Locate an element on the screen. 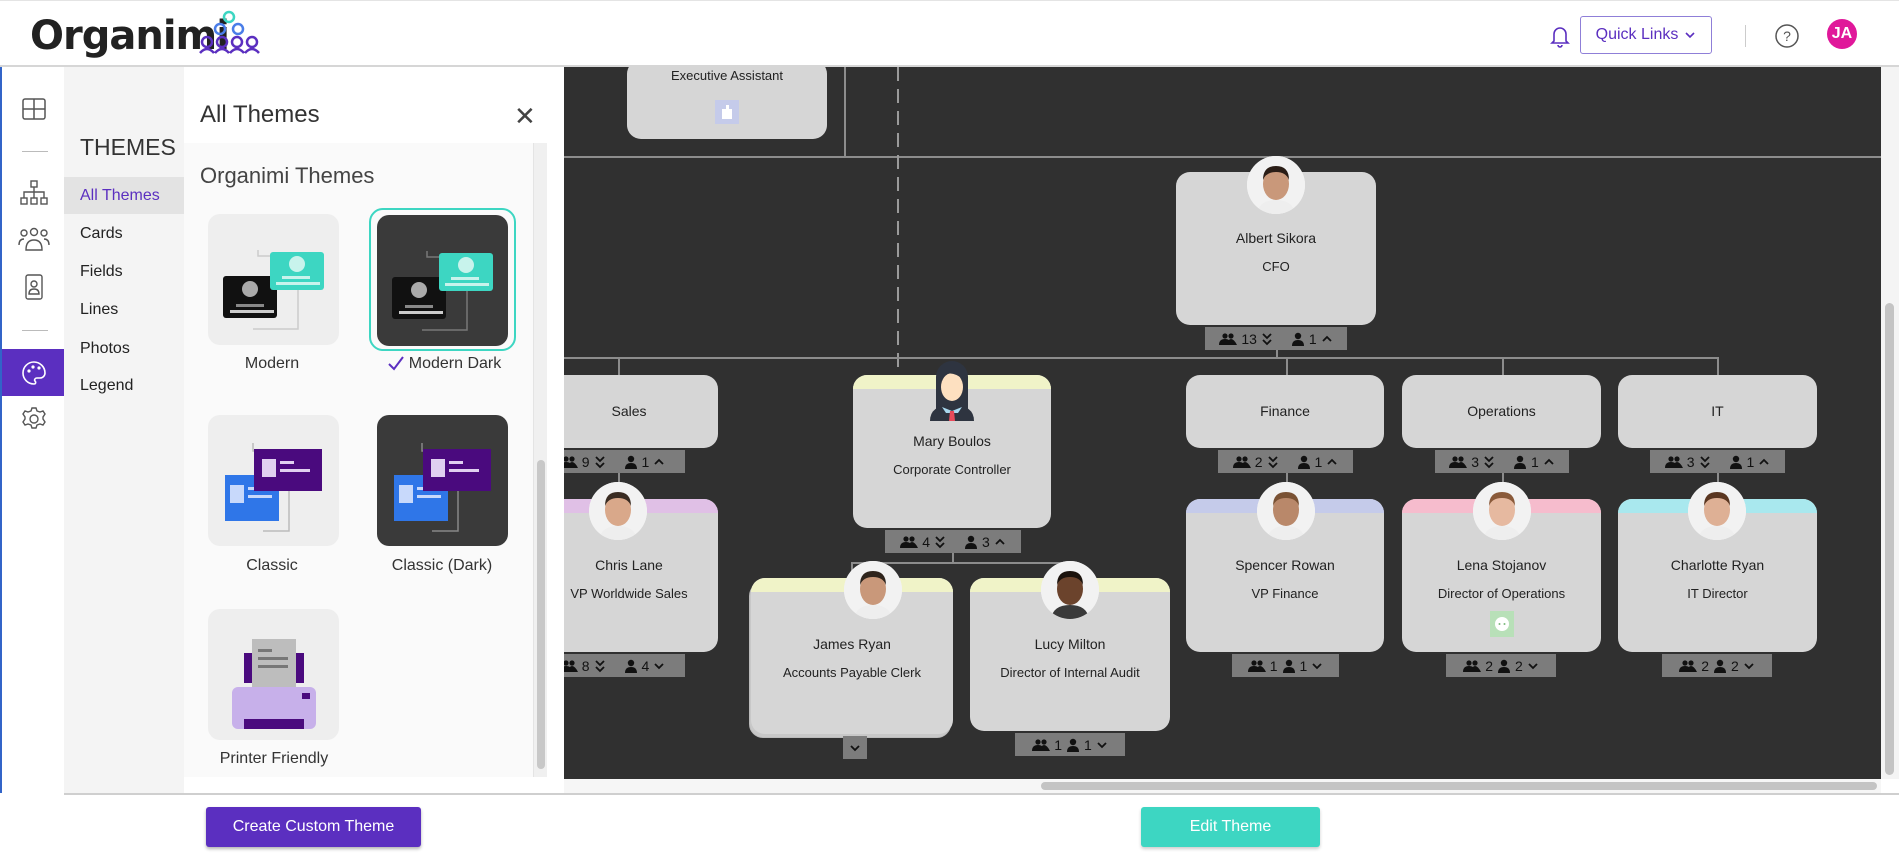 The width and height of the screenshot is (1899, 859). card-name: Operations is located at coordinates (1501, 410).